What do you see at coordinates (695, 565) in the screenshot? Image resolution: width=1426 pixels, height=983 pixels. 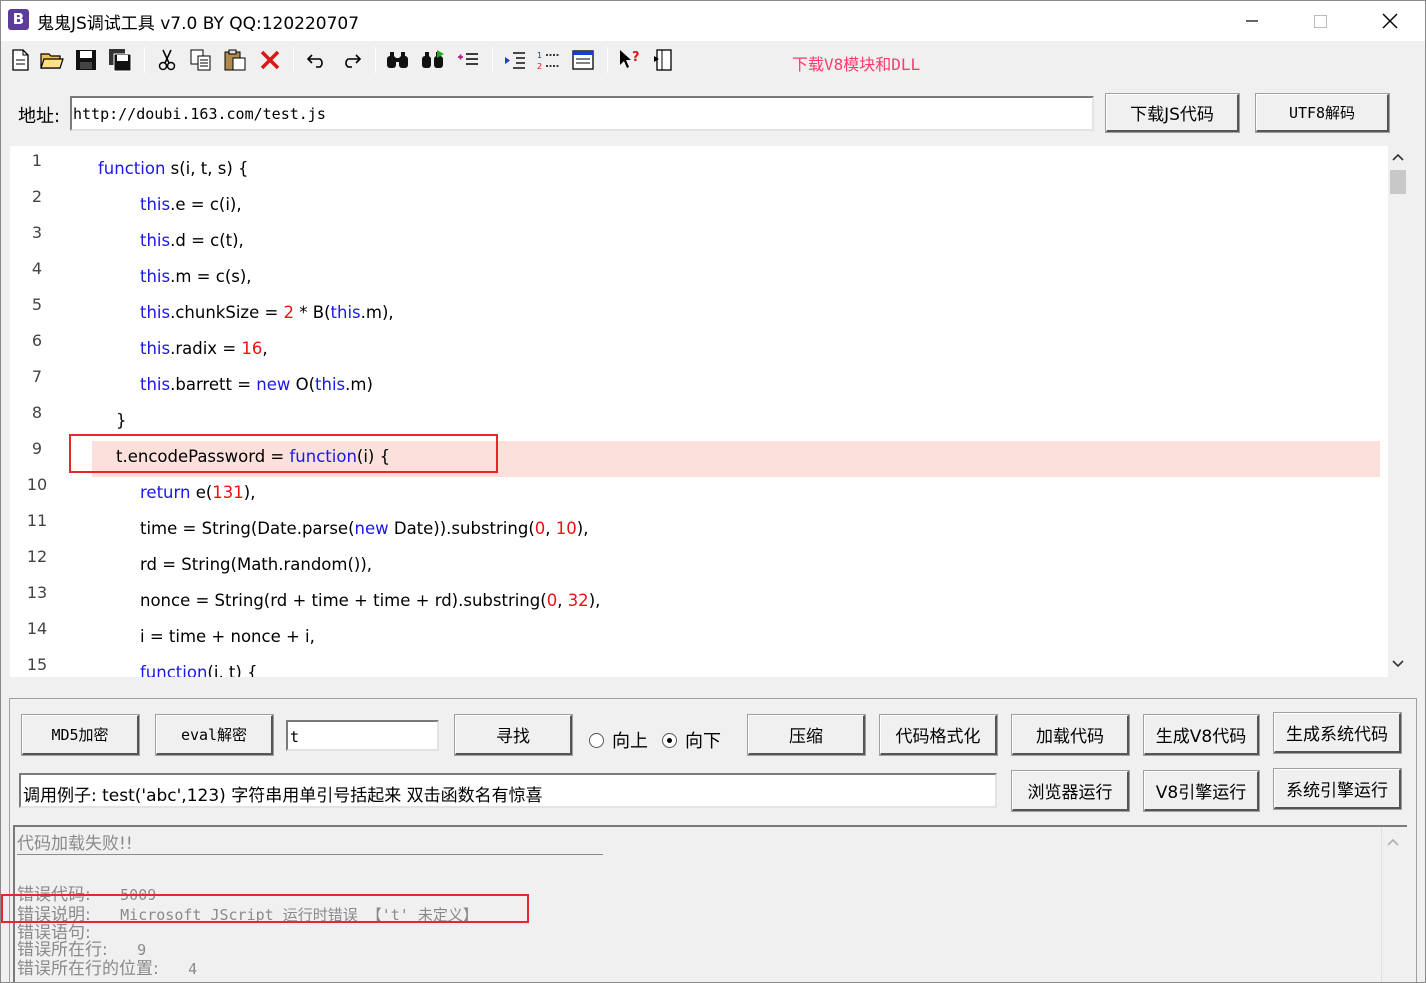 I see `code-line: 12 rd = String(Math.random()),` at bounding box center [695, 565].